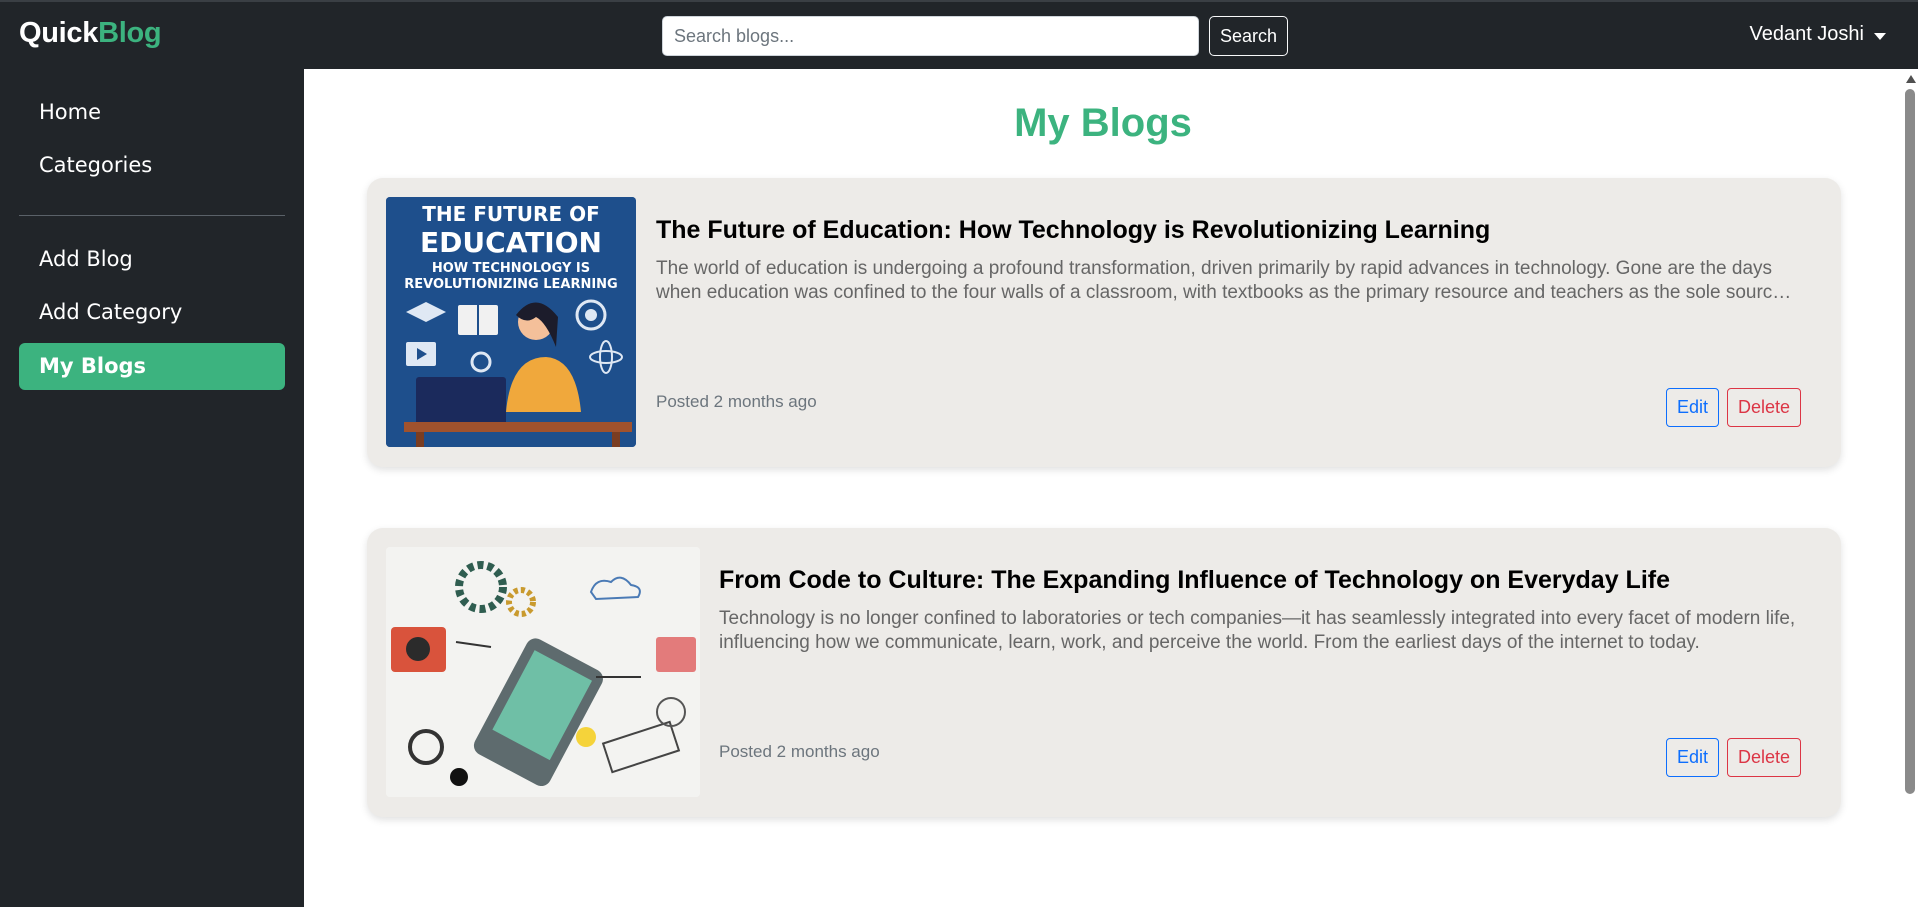  What do you see at coordinates (152, 312) in the screenshot?
I see `sidebar-item-add-category: Add Category` at bounding box center [152, 312].